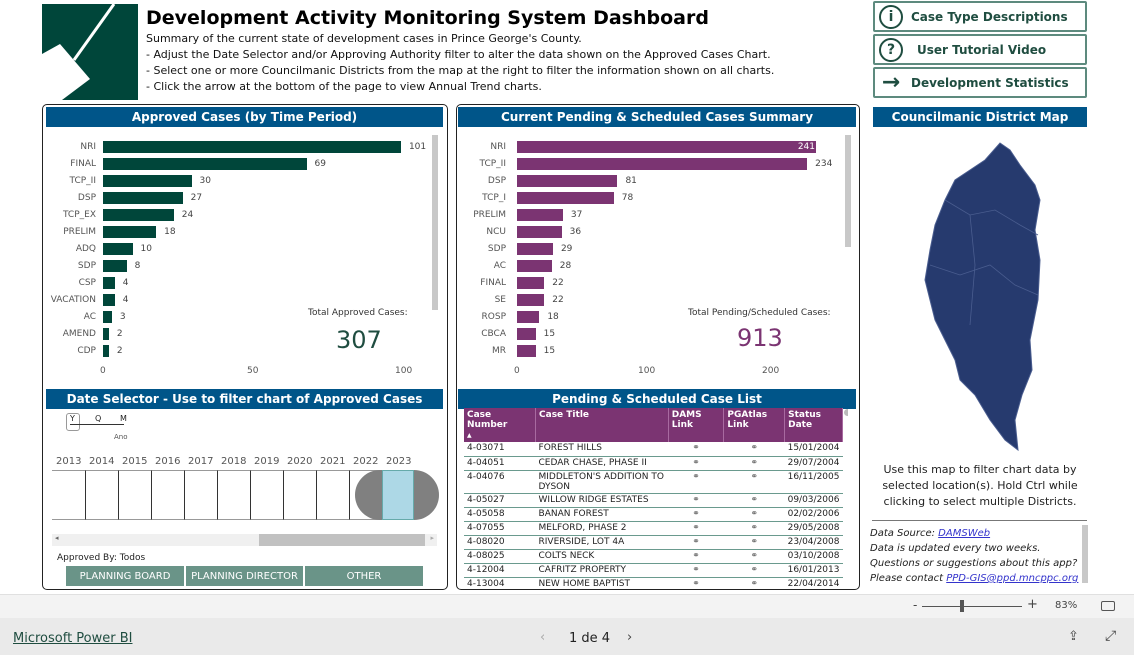  Describe the element at coordinates (629, 637) in the screenshot. I see `next-page-icon: ›` at that location.